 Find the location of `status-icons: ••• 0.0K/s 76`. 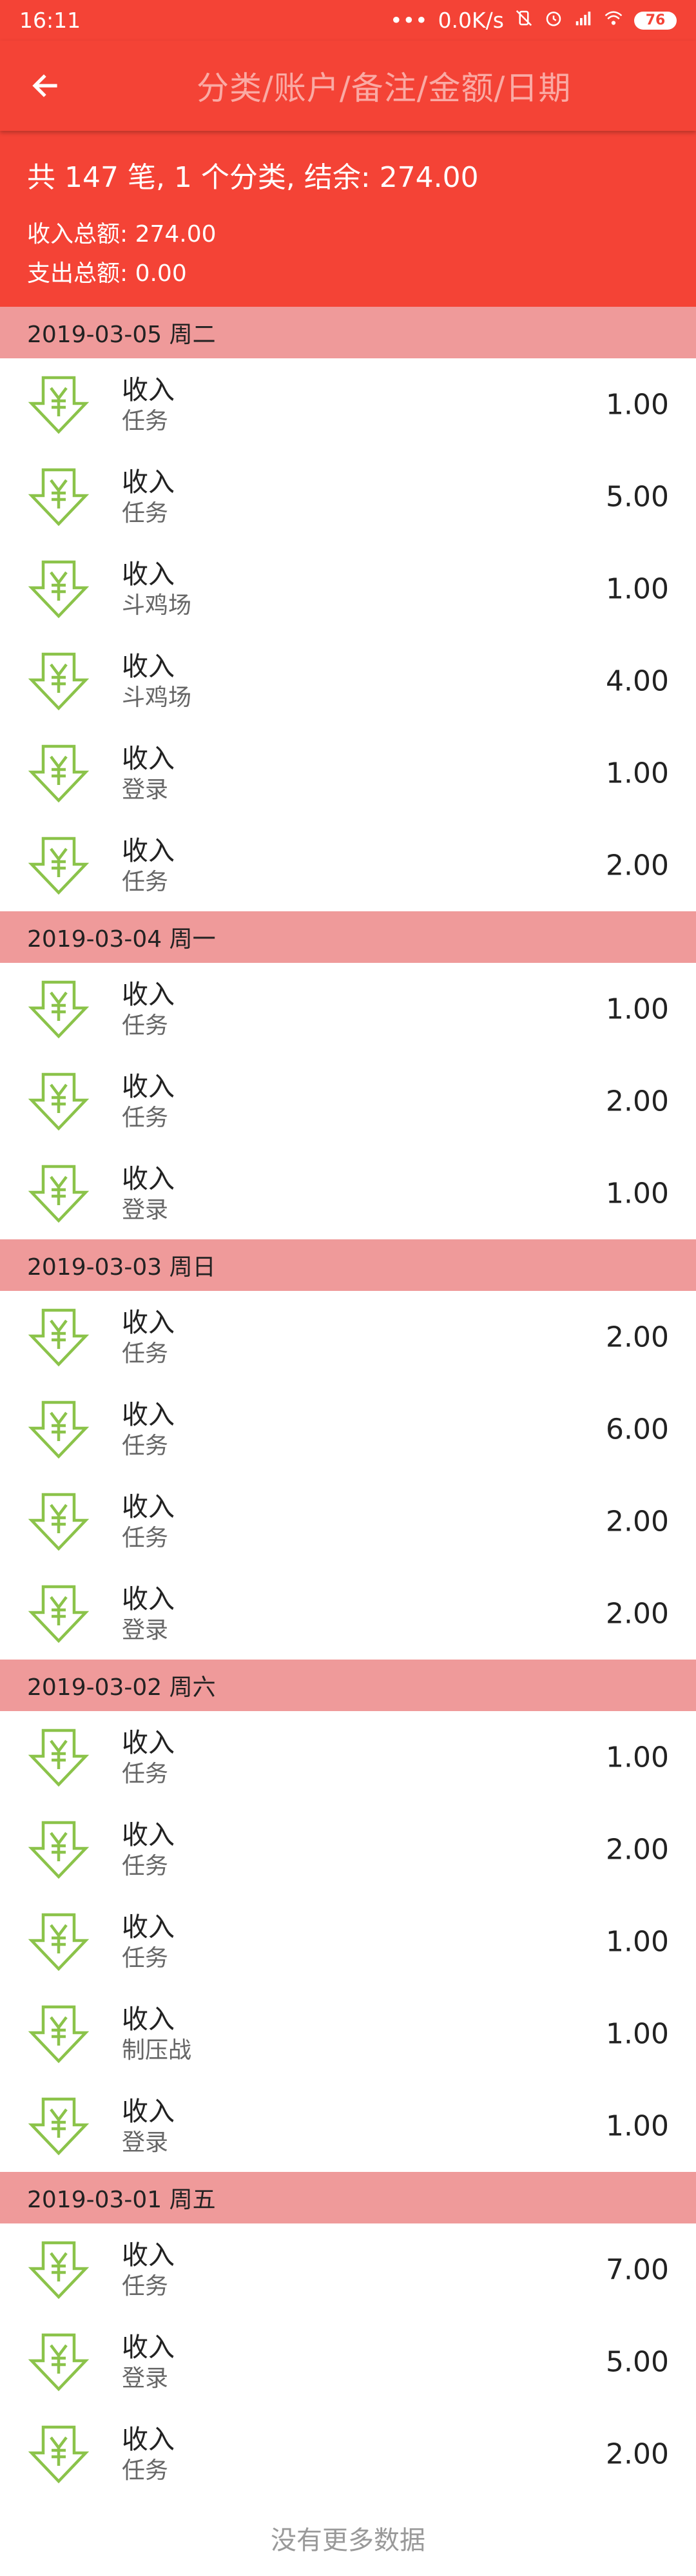

status-icons: ••• 0.0K/s 76 is located at coordinates (533, 20).